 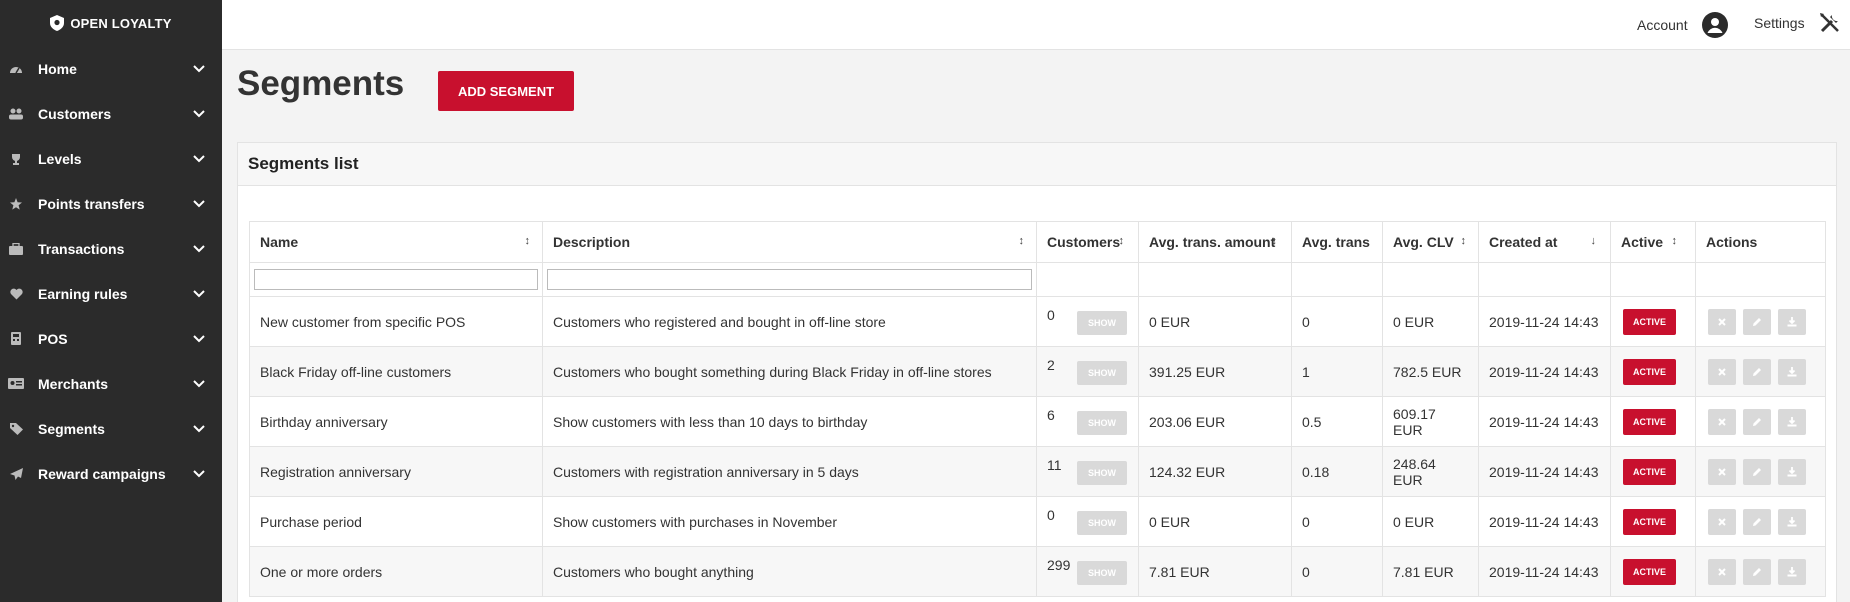 I want to click on sidebar-item-transactions: Transactions, so click(x=111, y=248).